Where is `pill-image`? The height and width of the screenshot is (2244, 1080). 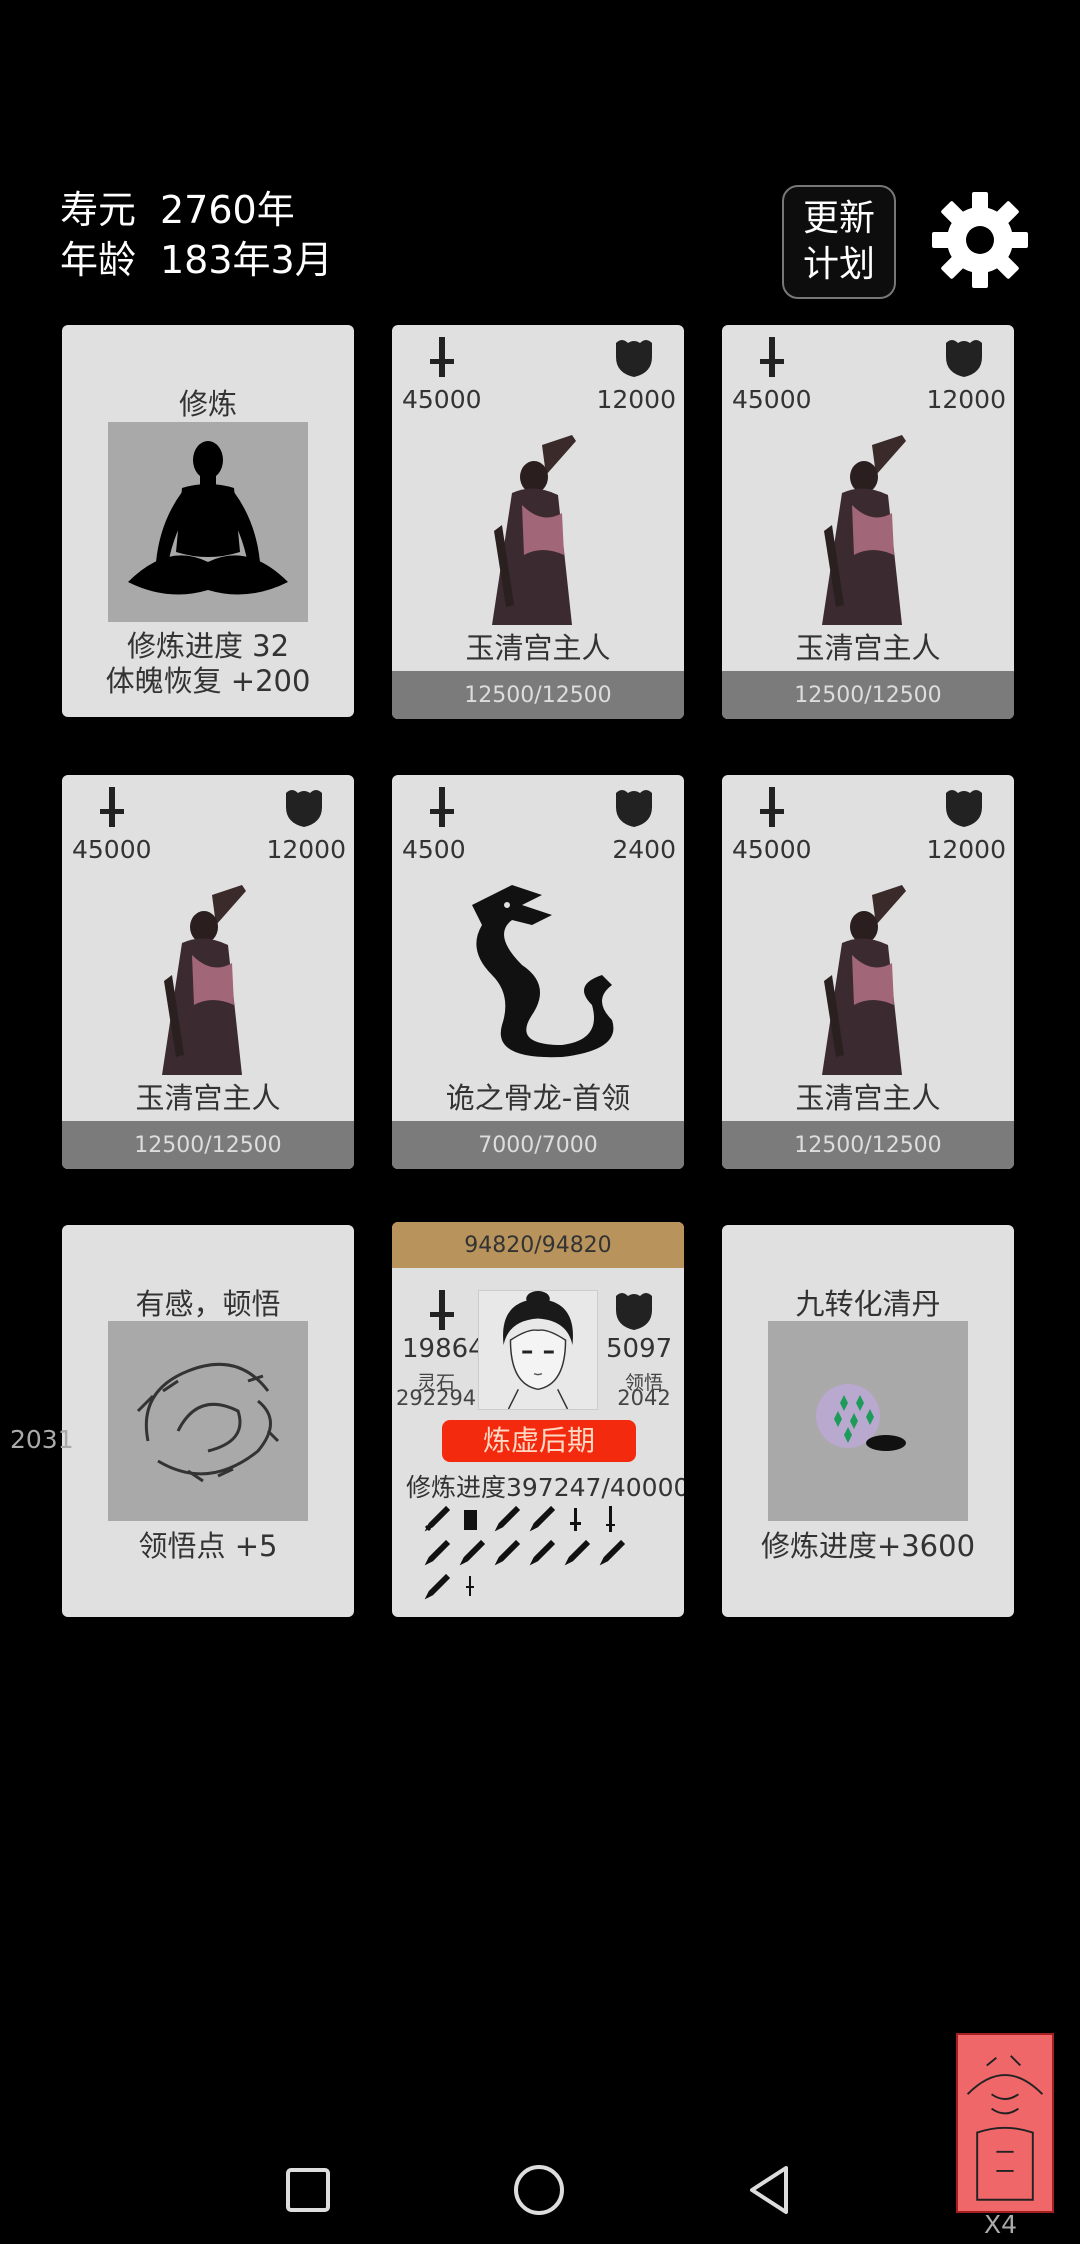 pill-image is located at coordinates (868, 1421).